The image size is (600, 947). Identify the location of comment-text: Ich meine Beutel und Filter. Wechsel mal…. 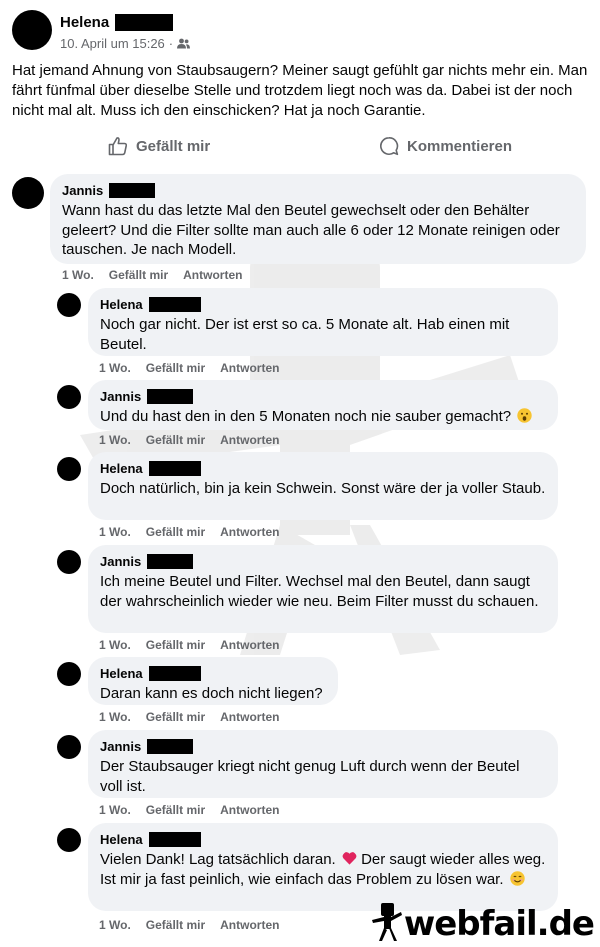
(319, 591).